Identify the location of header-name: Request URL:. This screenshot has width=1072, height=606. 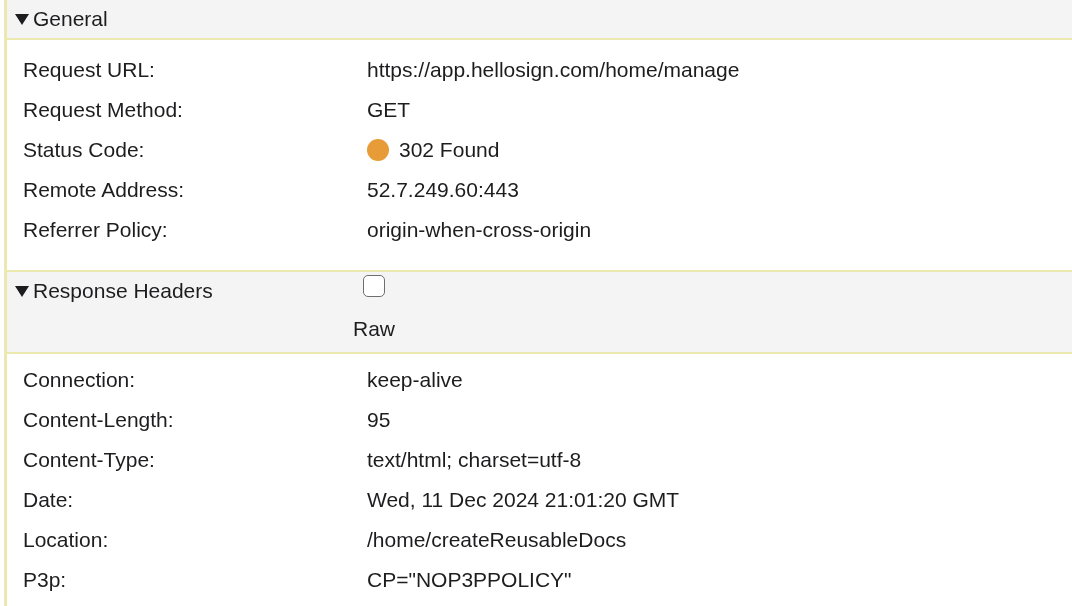
(89, 70).